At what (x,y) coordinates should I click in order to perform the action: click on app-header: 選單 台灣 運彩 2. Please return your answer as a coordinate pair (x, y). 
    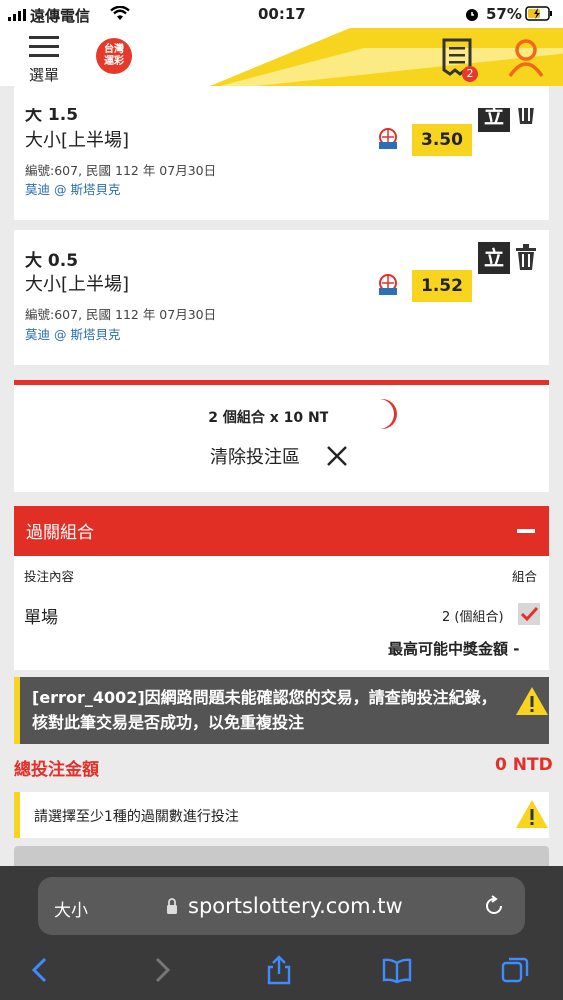
    Looking at the image, I should click on (281, 57).